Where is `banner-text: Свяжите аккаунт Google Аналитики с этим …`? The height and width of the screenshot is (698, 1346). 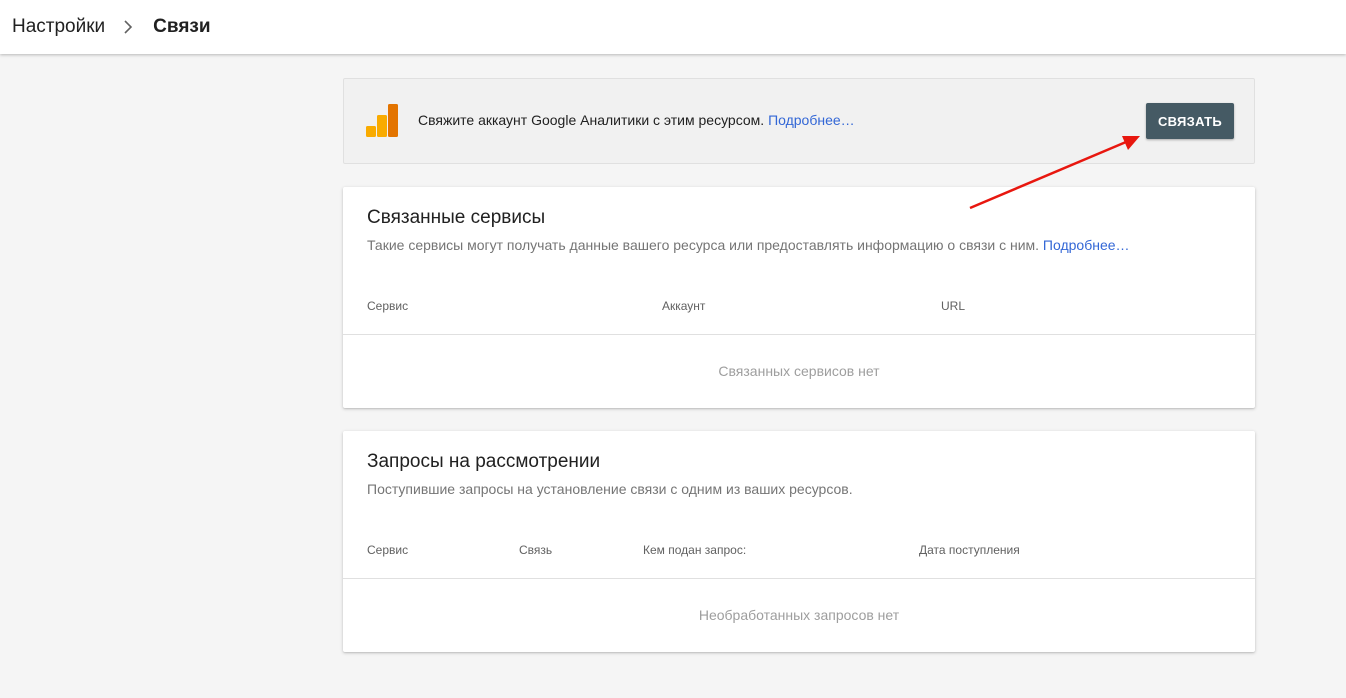
banner-text: Свяжите аккаунт Google Аналитики с этим … is located at coordinates (636, 120).